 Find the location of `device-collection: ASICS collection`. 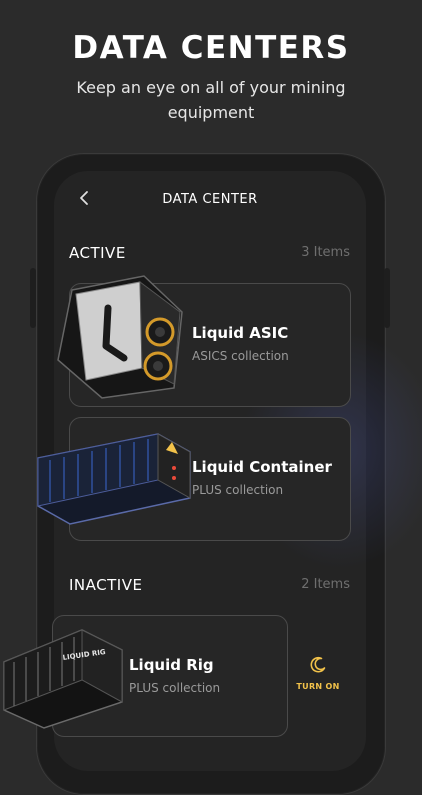

device-collection: ASICS collection is located at coordinates (240, 356).